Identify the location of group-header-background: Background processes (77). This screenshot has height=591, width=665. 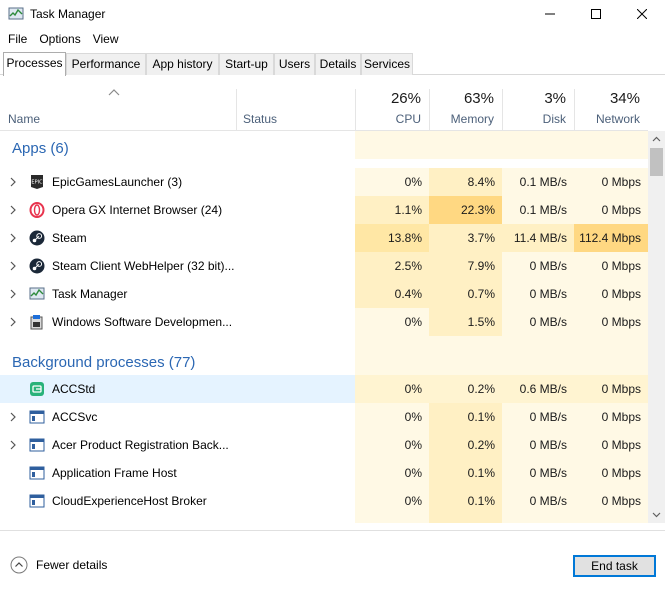
(324, 359).